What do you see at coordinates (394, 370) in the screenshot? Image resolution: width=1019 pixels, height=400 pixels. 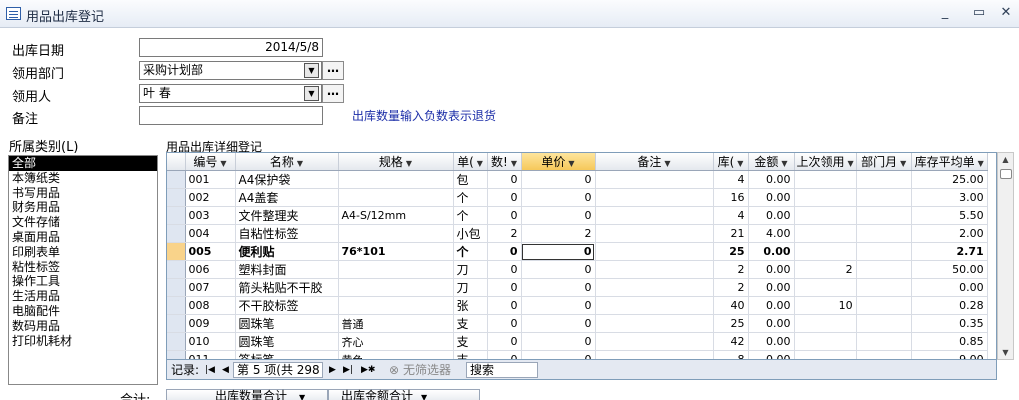 I see `filter-icon: ⊗` at bounding box center [394, 370].